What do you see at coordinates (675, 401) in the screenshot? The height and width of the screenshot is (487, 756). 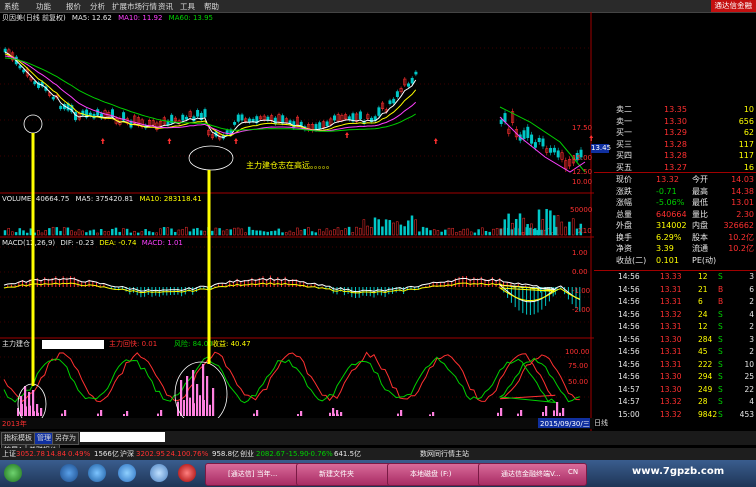 I see `tick-row: 14:57 13.32 28 S 4` at bounding box center [675, 401].